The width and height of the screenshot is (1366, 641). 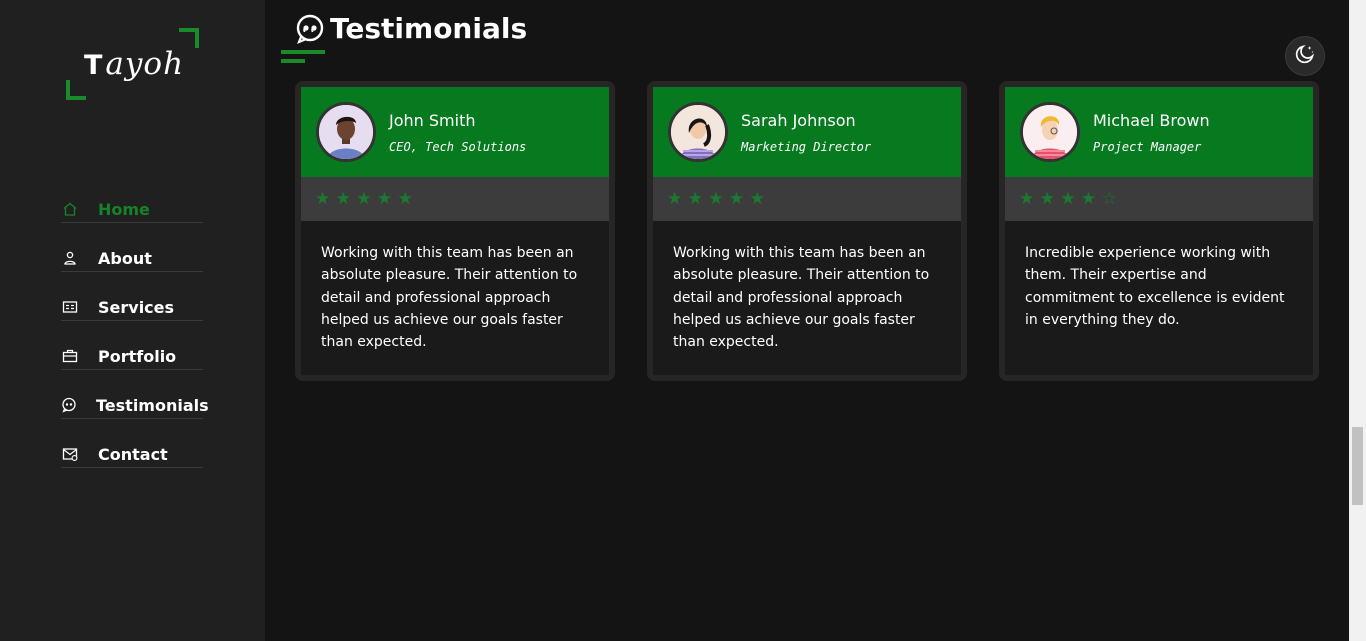 I want to click on nav-item-services: Services, so click(x=132, y=307).